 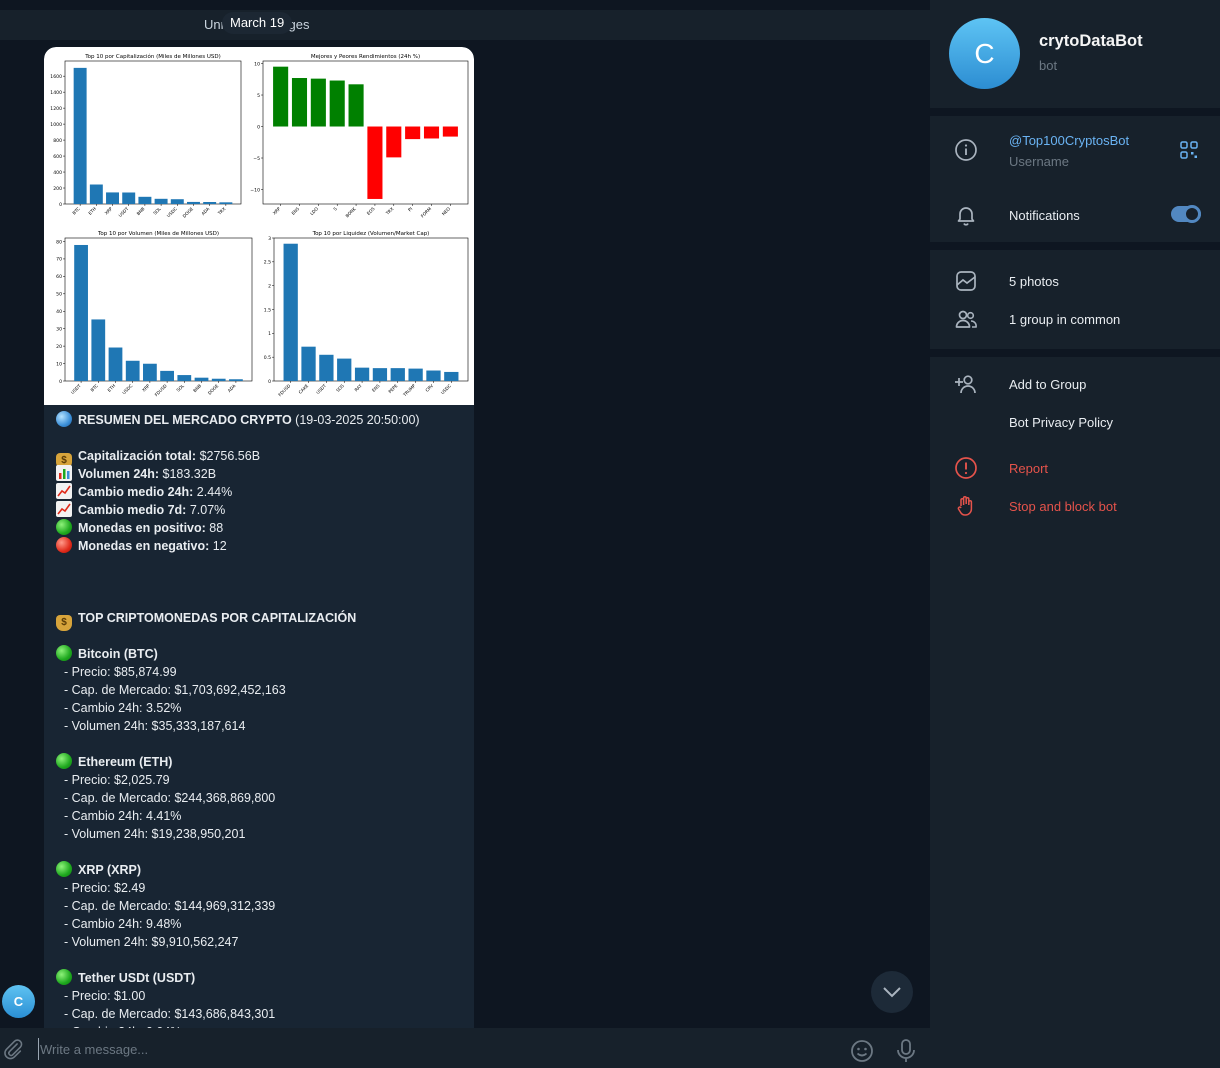 I want to click on username-link: @Top100CryptosBot, so click(x=1069, y=140).